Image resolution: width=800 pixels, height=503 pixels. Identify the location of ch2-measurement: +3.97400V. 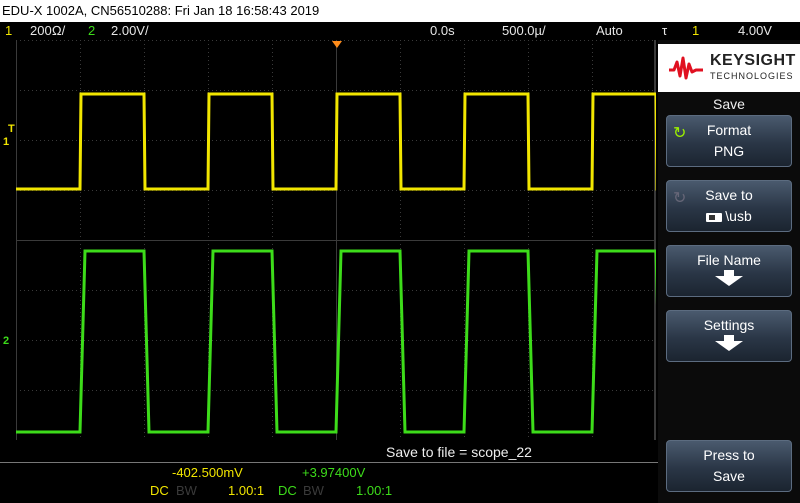
(334, 472).